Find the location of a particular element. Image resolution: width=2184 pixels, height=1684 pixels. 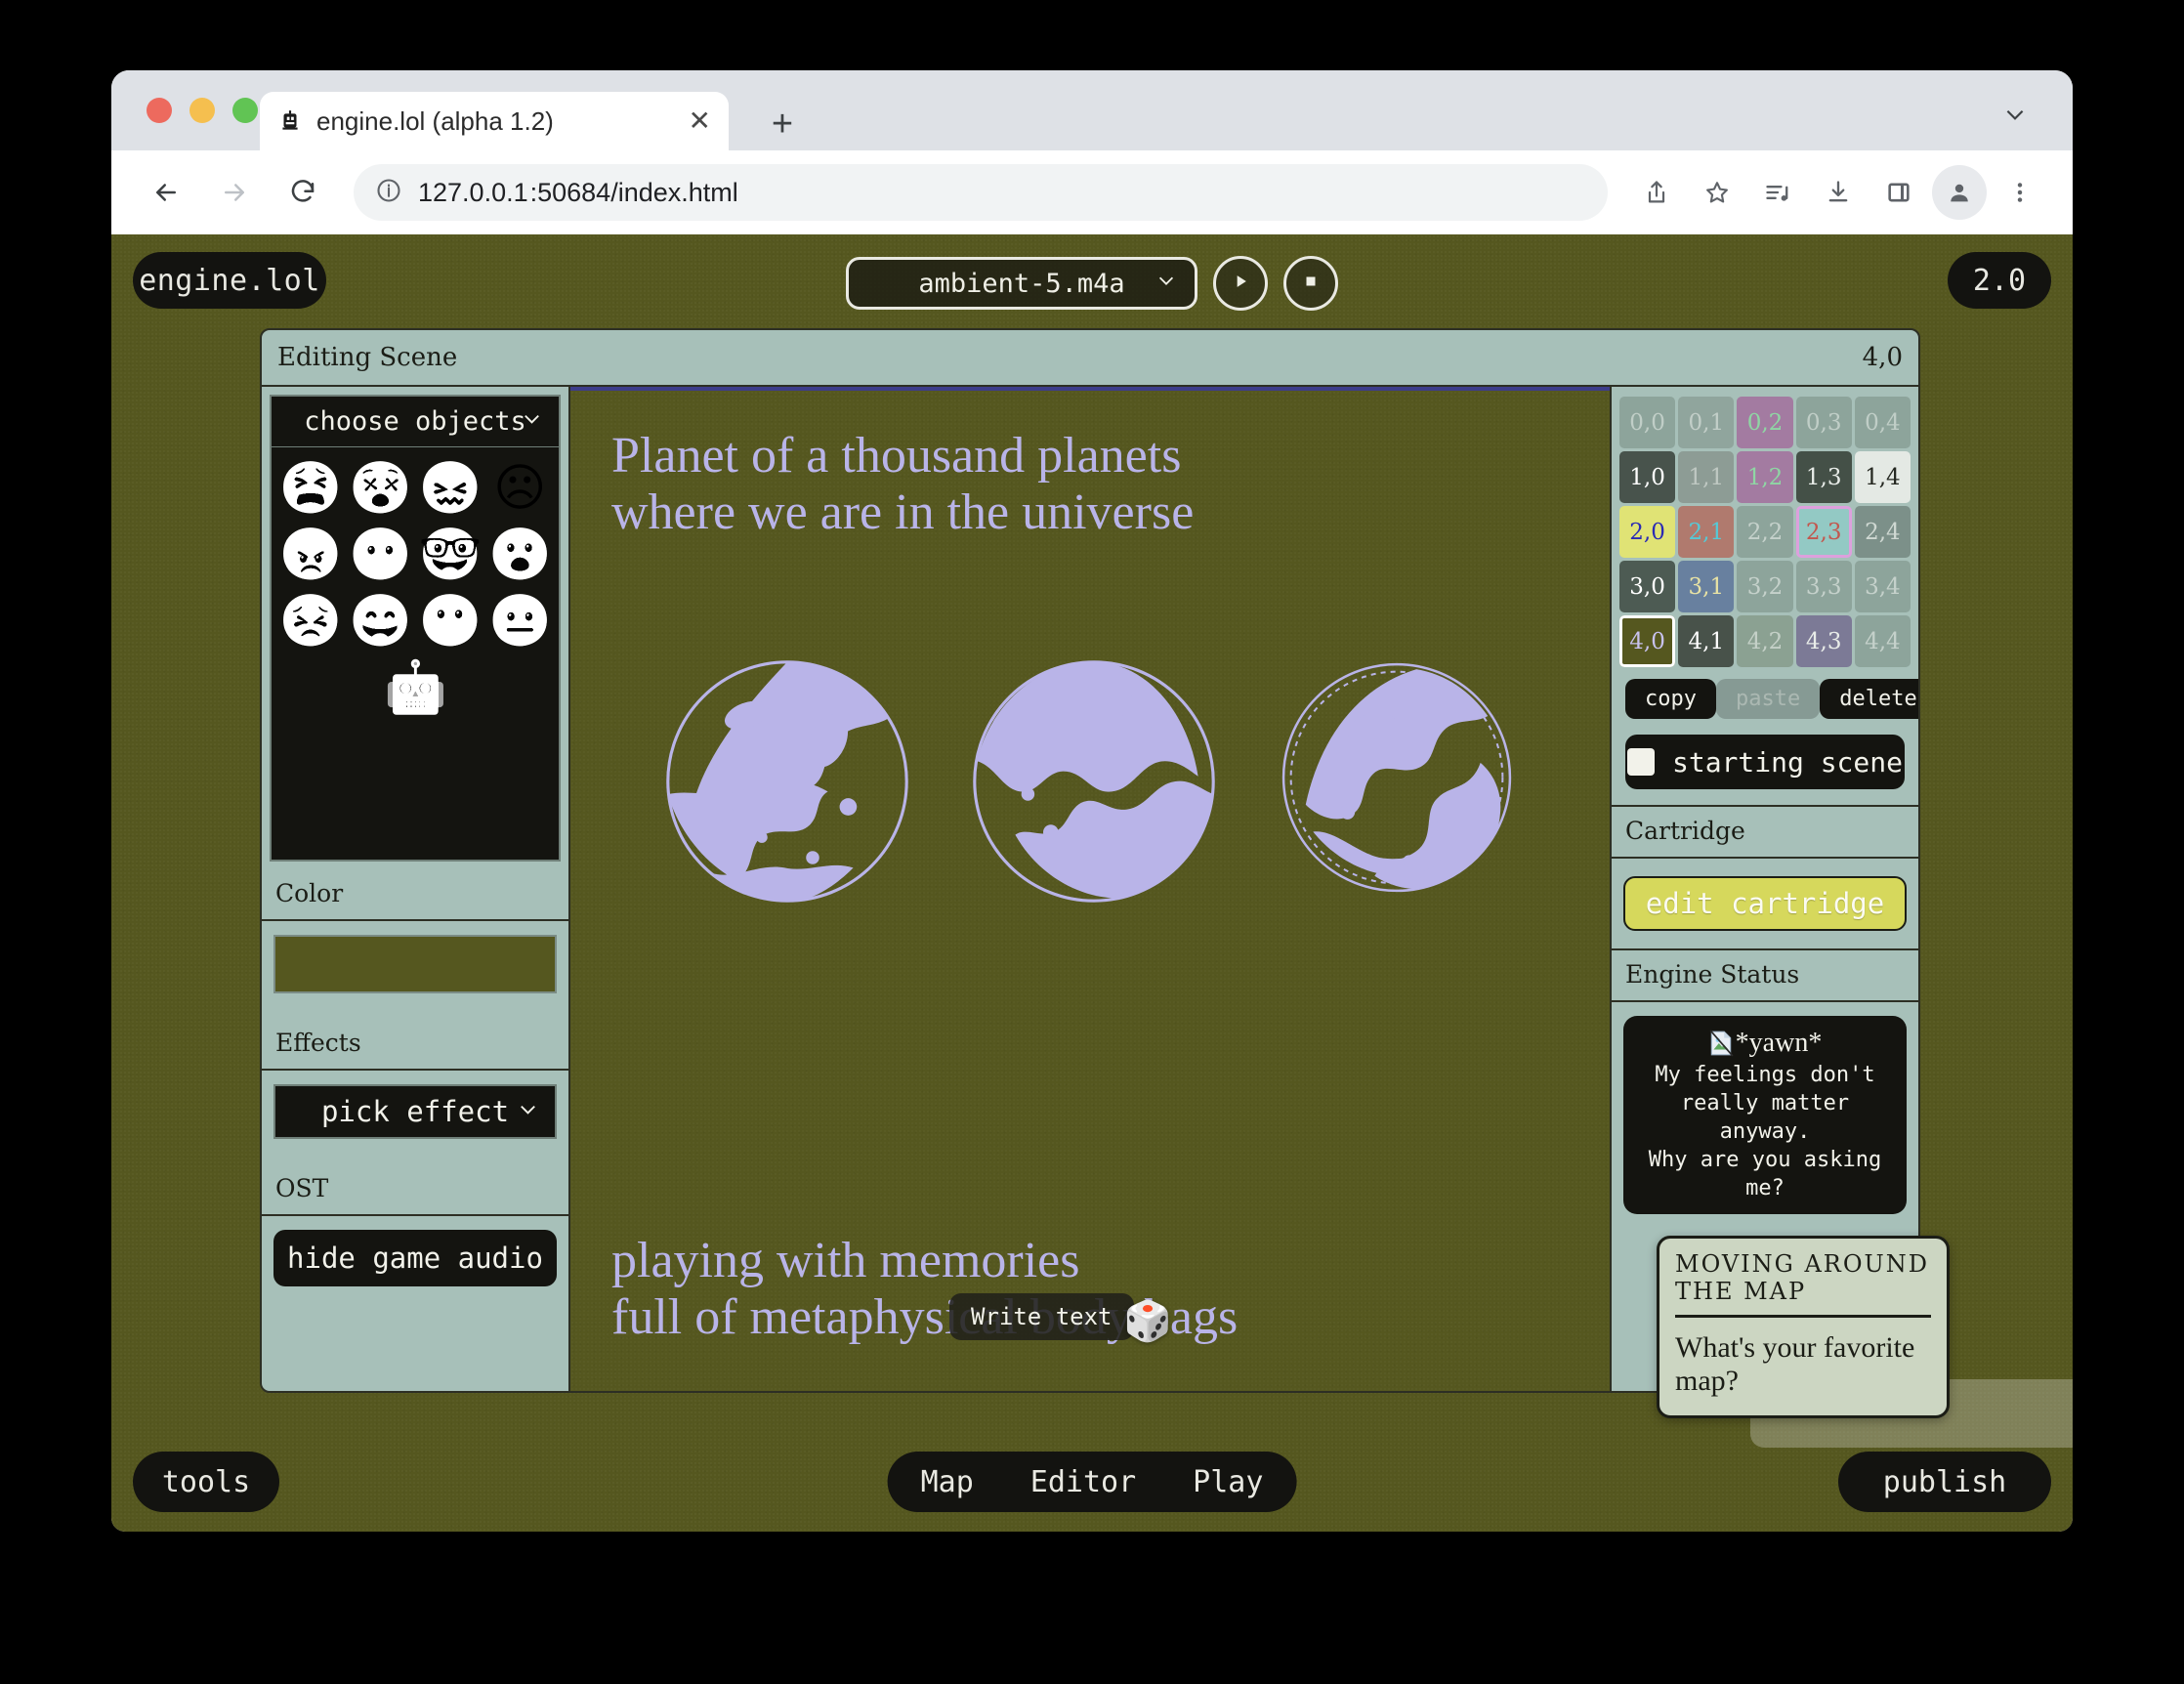

pick-effect-select: pick effect is located at coordinates (415, 1111).